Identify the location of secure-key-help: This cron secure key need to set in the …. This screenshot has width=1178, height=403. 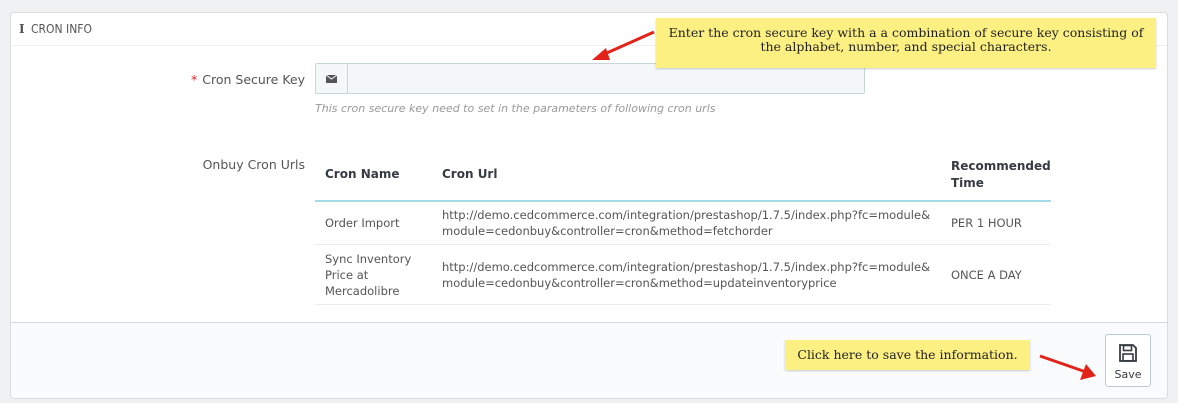
(515, 108).